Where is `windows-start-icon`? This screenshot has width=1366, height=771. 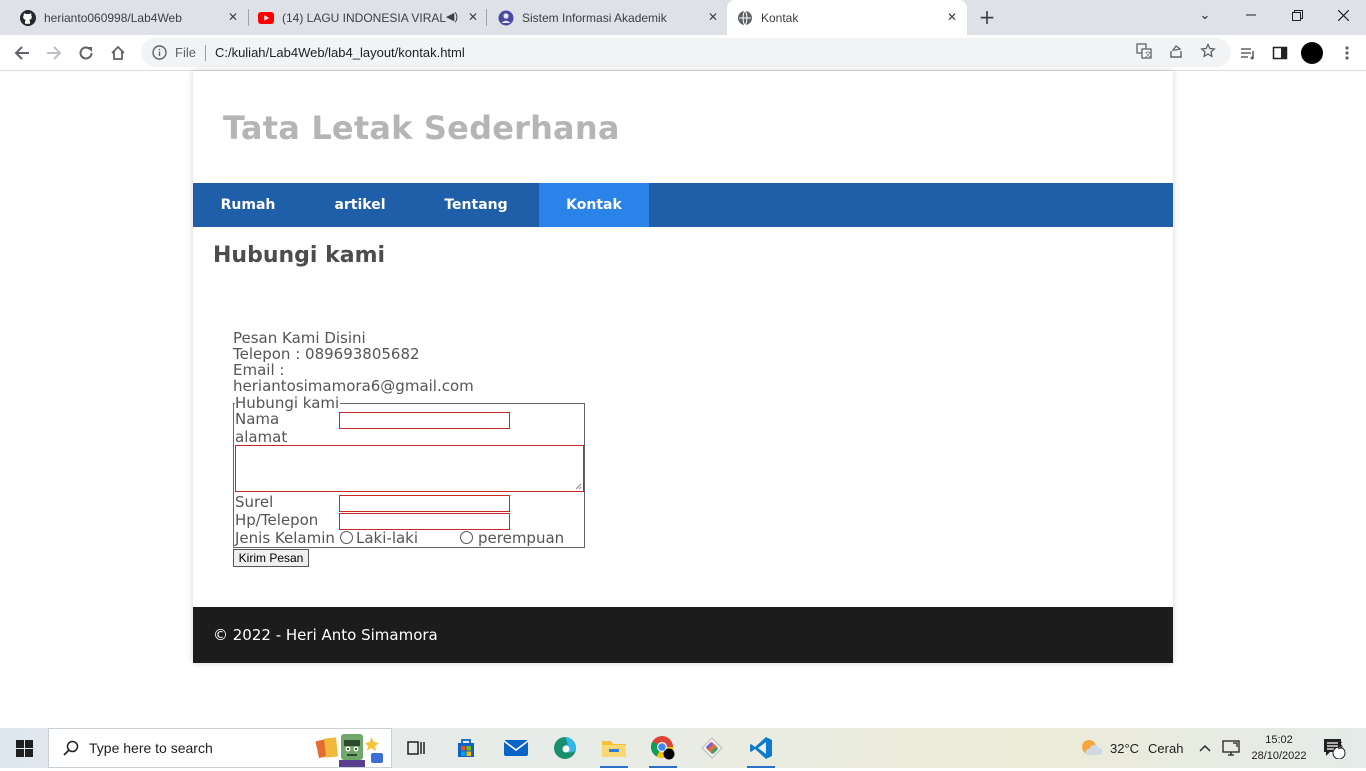
windows-start-icon is located at coordinates (24, 748).